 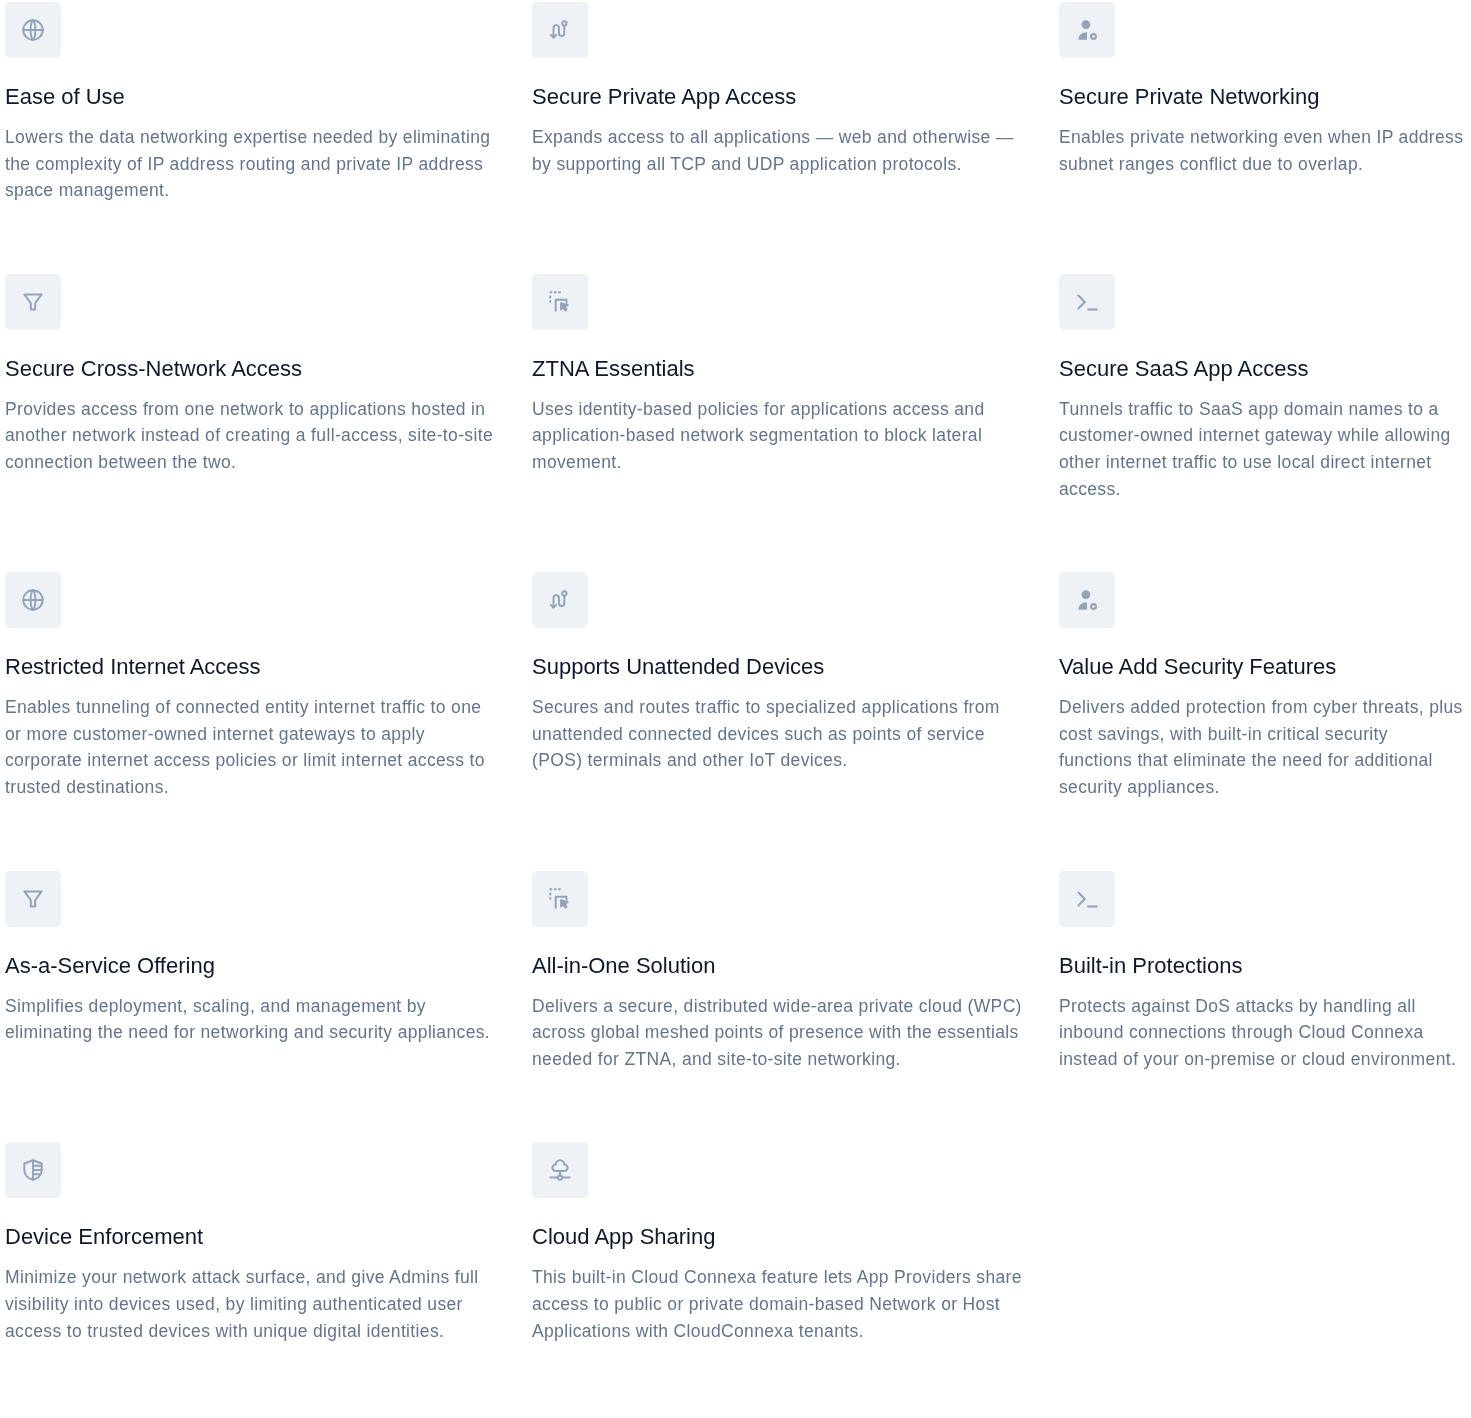 What do you see at coordinates (65, 97) in the screenshot?
I see `feature-title: Ease of Use` at bounding box center [65, 97].